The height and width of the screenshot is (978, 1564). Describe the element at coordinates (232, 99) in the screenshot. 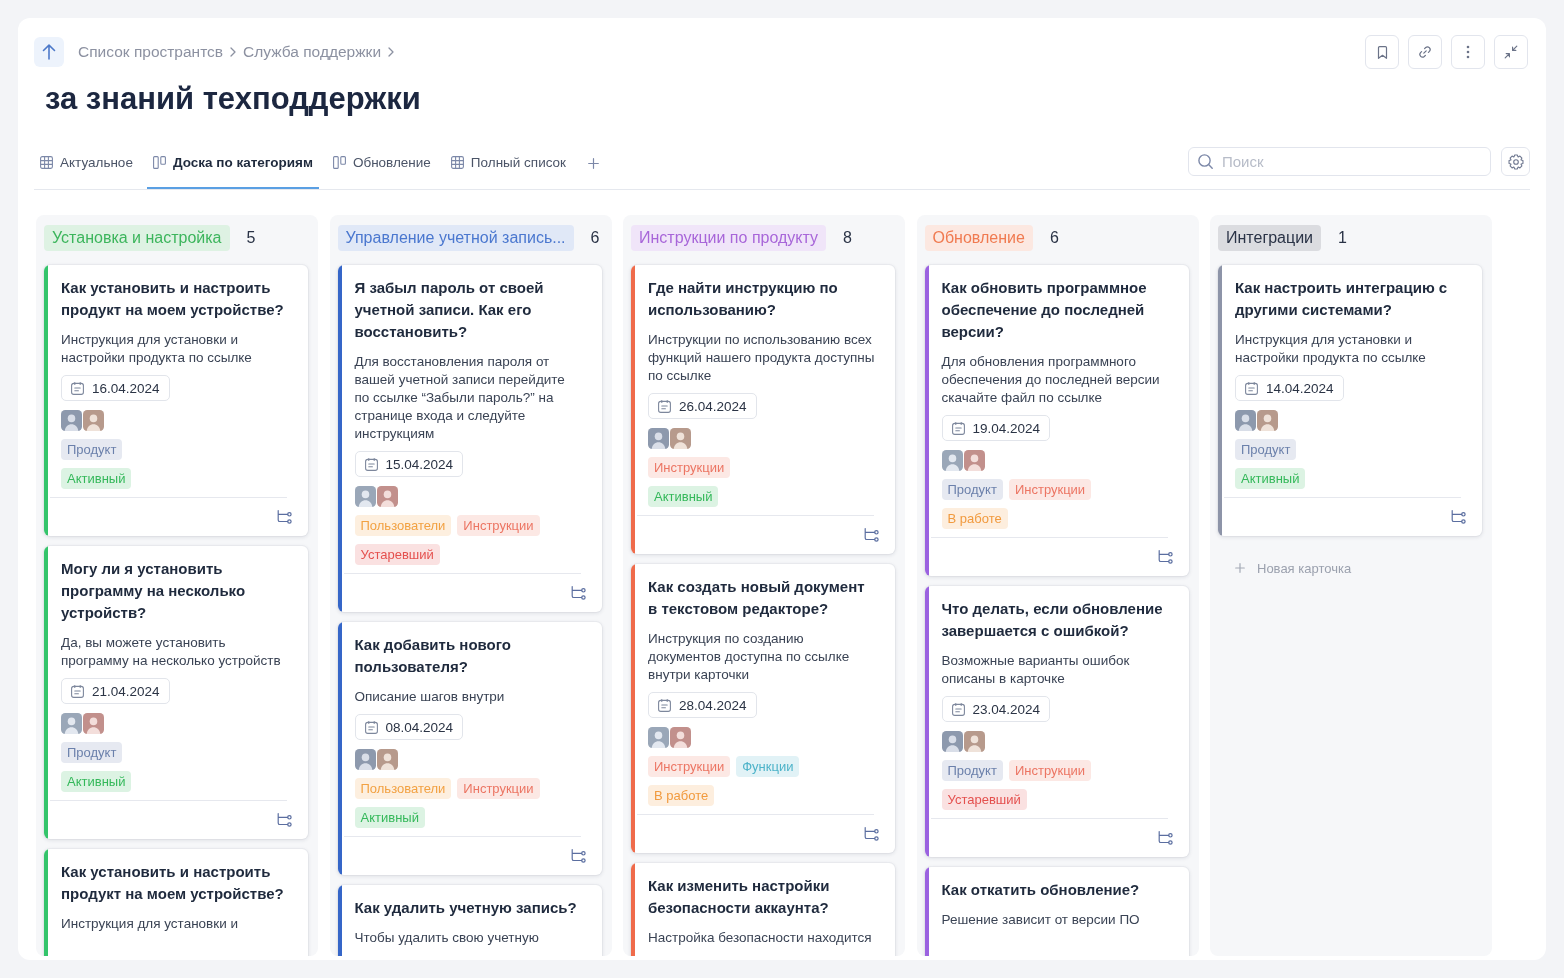

I see `page-title: за знаний техподдержки` at that location.